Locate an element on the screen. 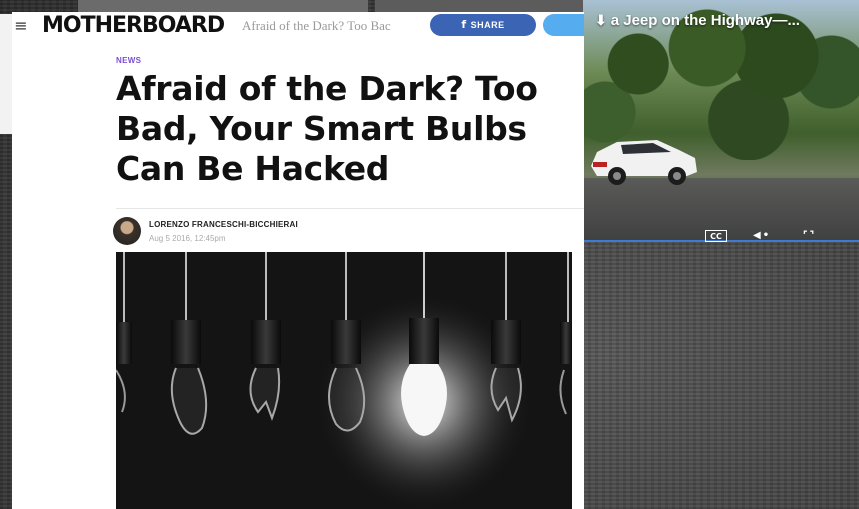 The width and height of the screenshot is (859, 509). author-avatar is located at coordinates (127, 231).